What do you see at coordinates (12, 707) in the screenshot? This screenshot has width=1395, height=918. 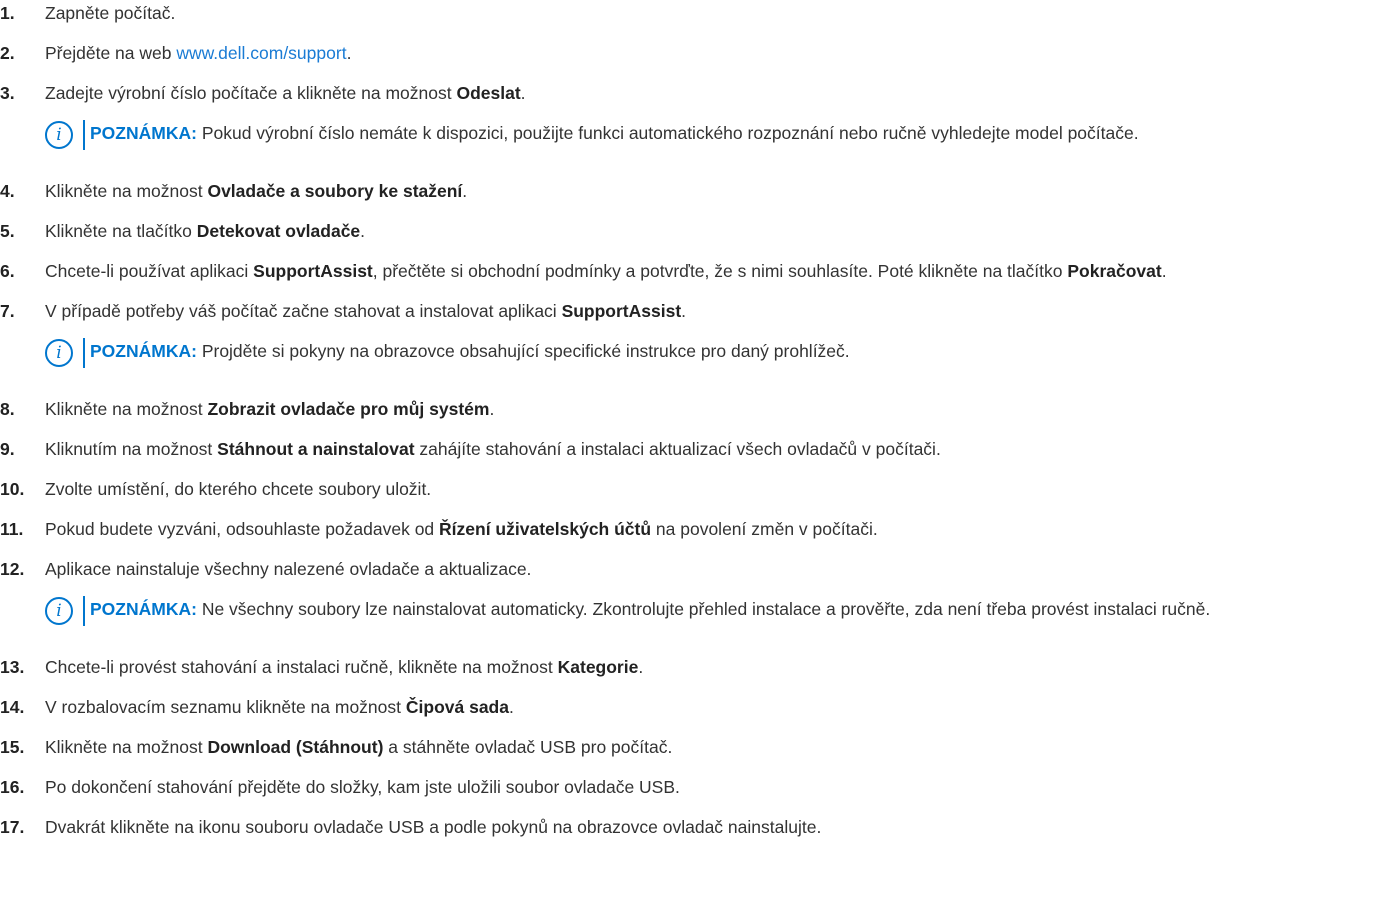 I see `step-number: 14.` at bounding box center [12, 707].